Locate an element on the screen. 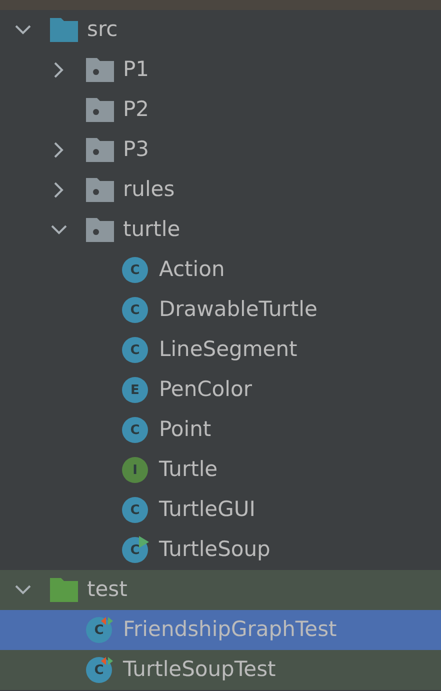 The image size is (441, 691). tree-item-label: FriendshipGraphTest is located at coordinates (230, 630).